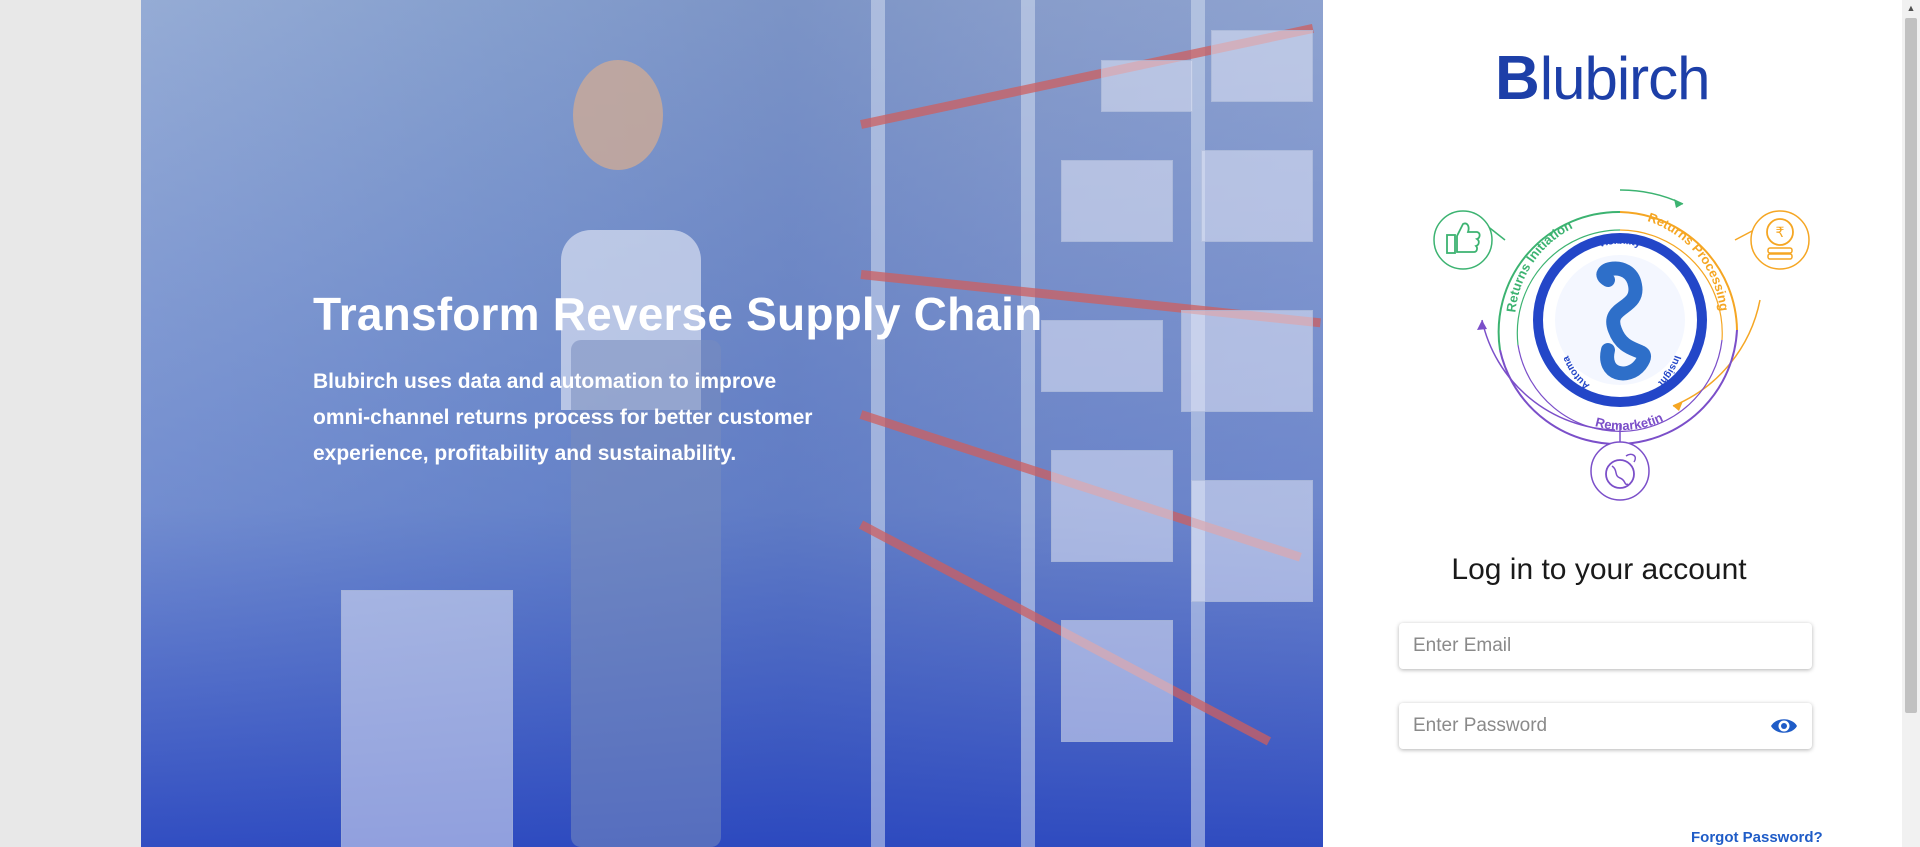 The image size is (1920, 847). Describe the element at coordinates (1517, 78) in the screenshot. I see `brand-logo-mark: B` at that location.